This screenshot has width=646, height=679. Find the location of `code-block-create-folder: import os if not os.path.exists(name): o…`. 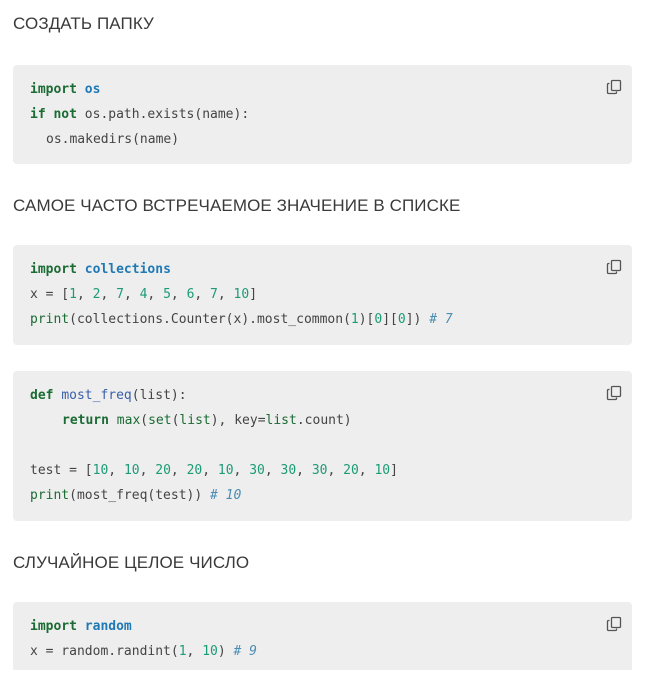

code-block-create-folder: import os if not os.path.exists(name): o… is located at coordinates (322, 114).